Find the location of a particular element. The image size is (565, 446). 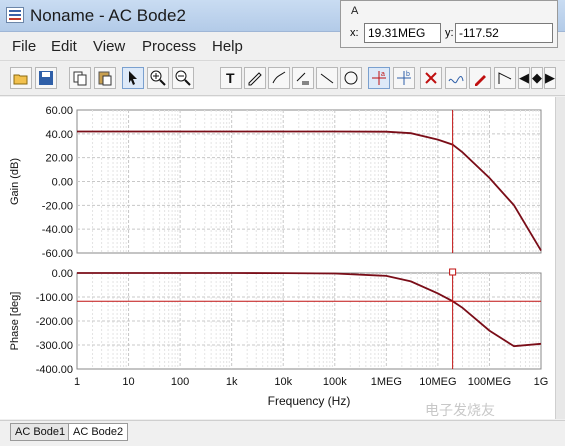

phase-y-tick-label: 0.00 is located at coordinates (62, 274).